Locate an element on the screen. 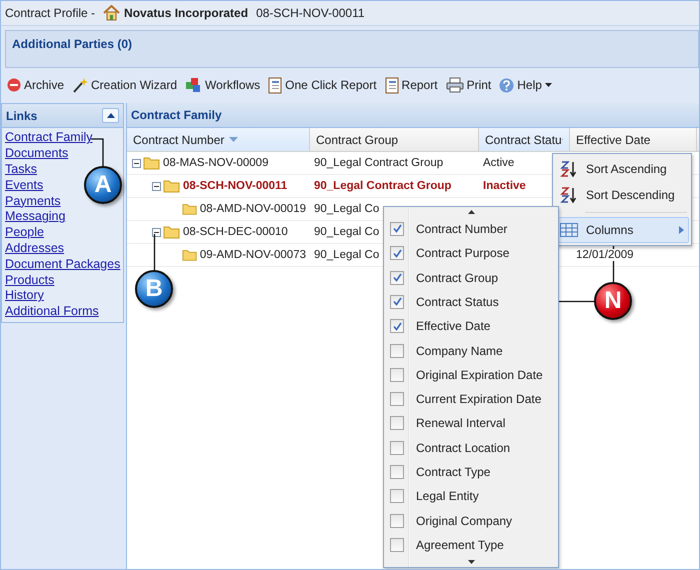 This screenshot has width=700, height=570. contract-id: 08-SCH-NOV-00011 is located at coordinates (310, 13).